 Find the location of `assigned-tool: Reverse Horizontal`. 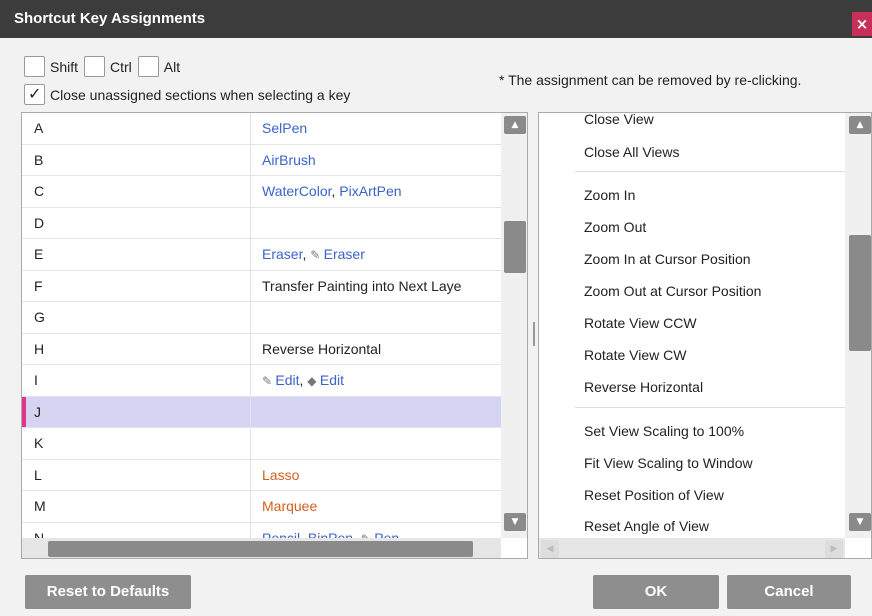

assigned-tool: Reverse Horizontal is located at coordinates (322, 348).